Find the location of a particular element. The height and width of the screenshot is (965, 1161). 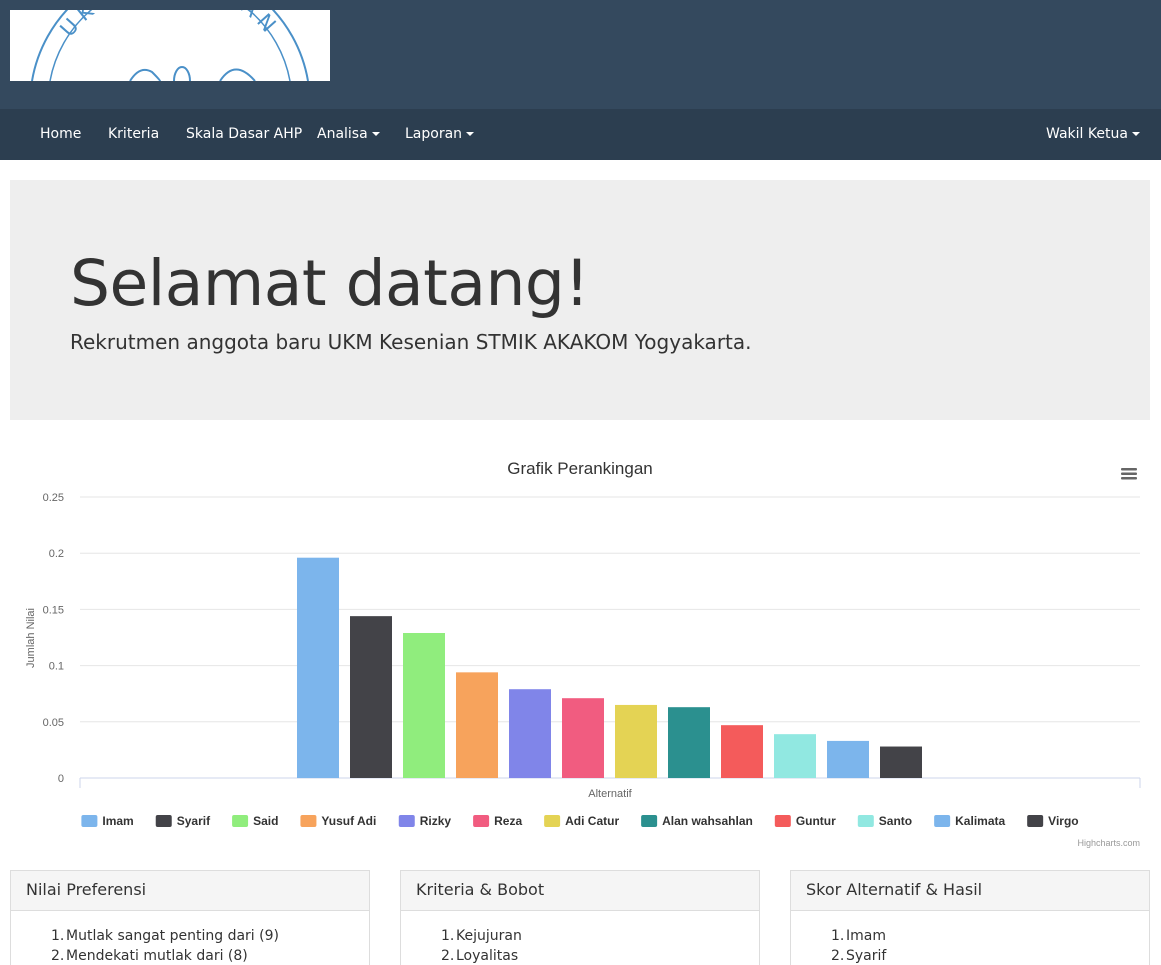

legend-item: Syarif is located at coordinates (183, 821).